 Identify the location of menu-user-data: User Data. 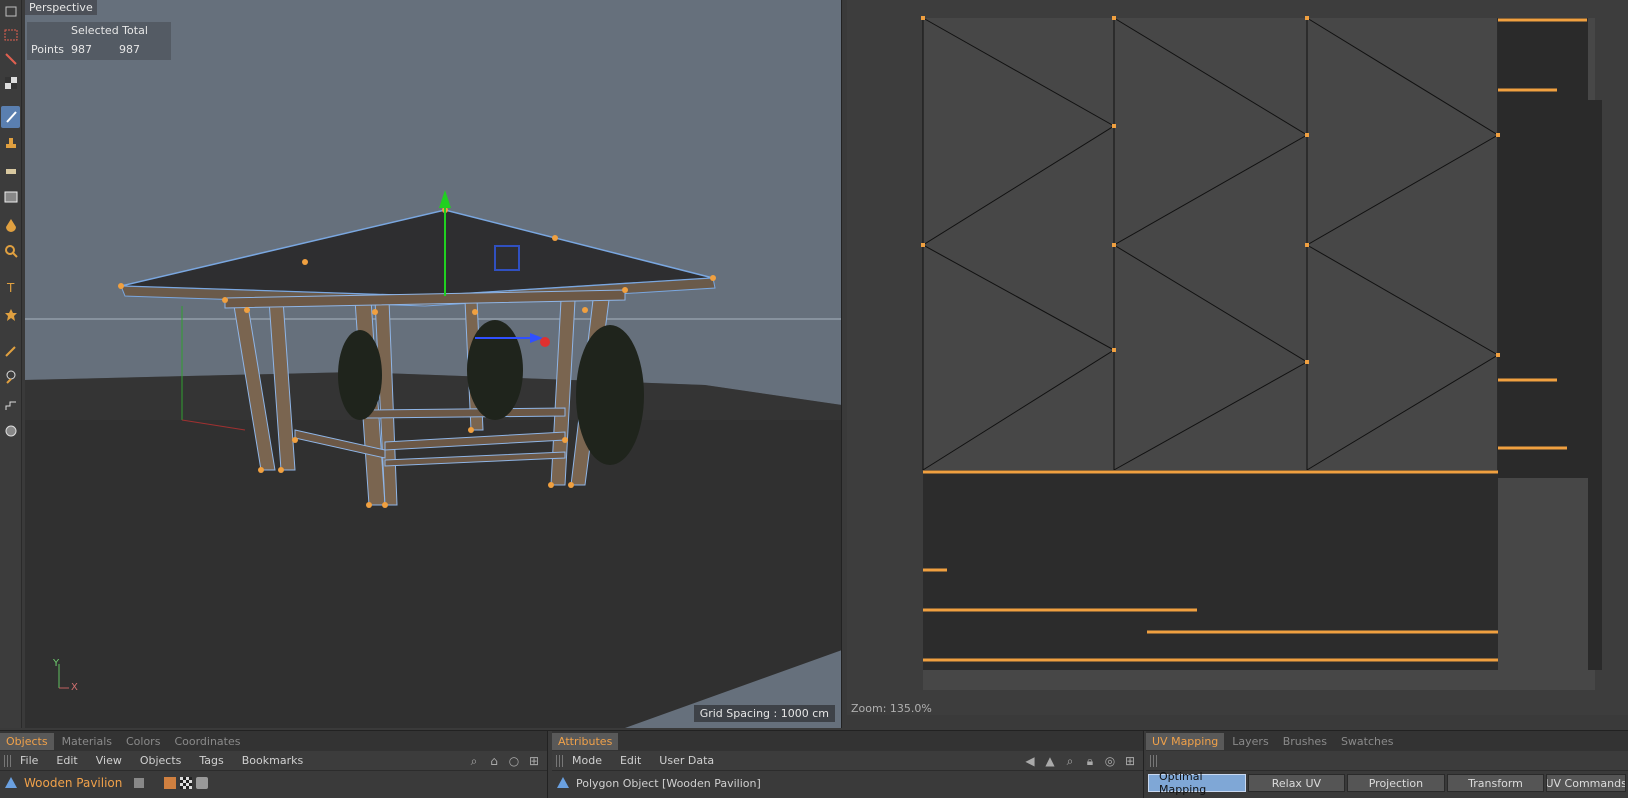
(686, 760).